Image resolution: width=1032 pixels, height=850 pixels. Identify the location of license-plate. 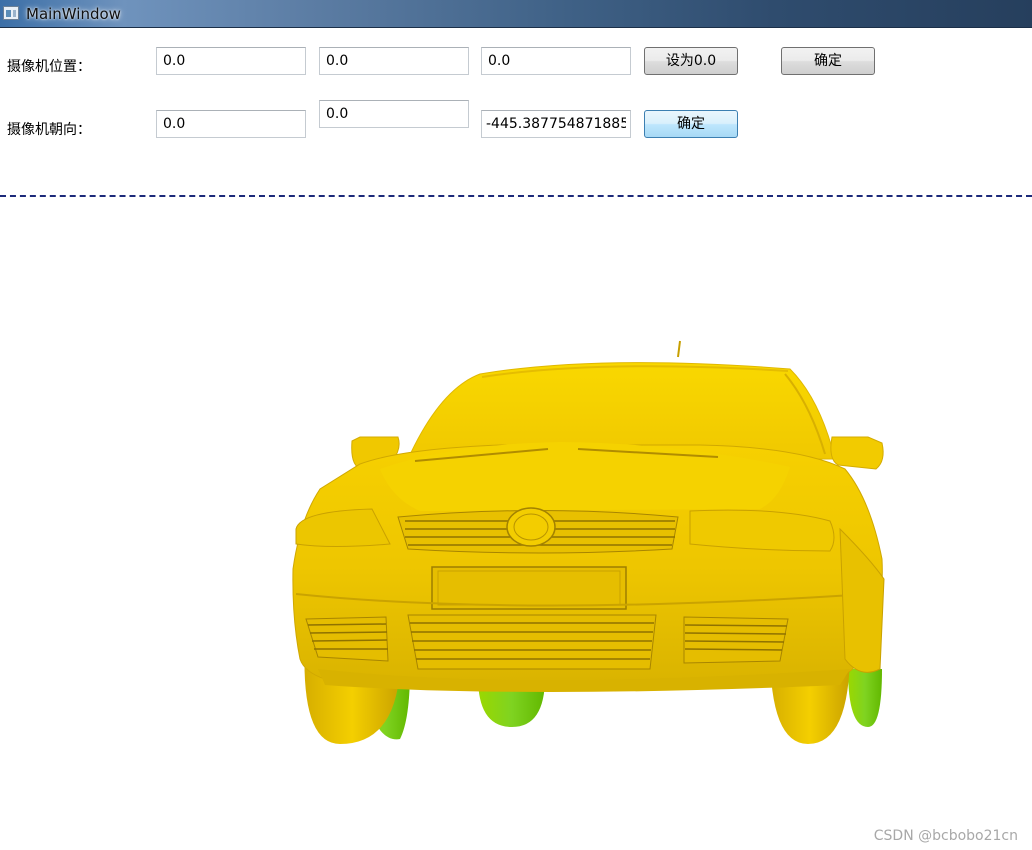
(529, 588).